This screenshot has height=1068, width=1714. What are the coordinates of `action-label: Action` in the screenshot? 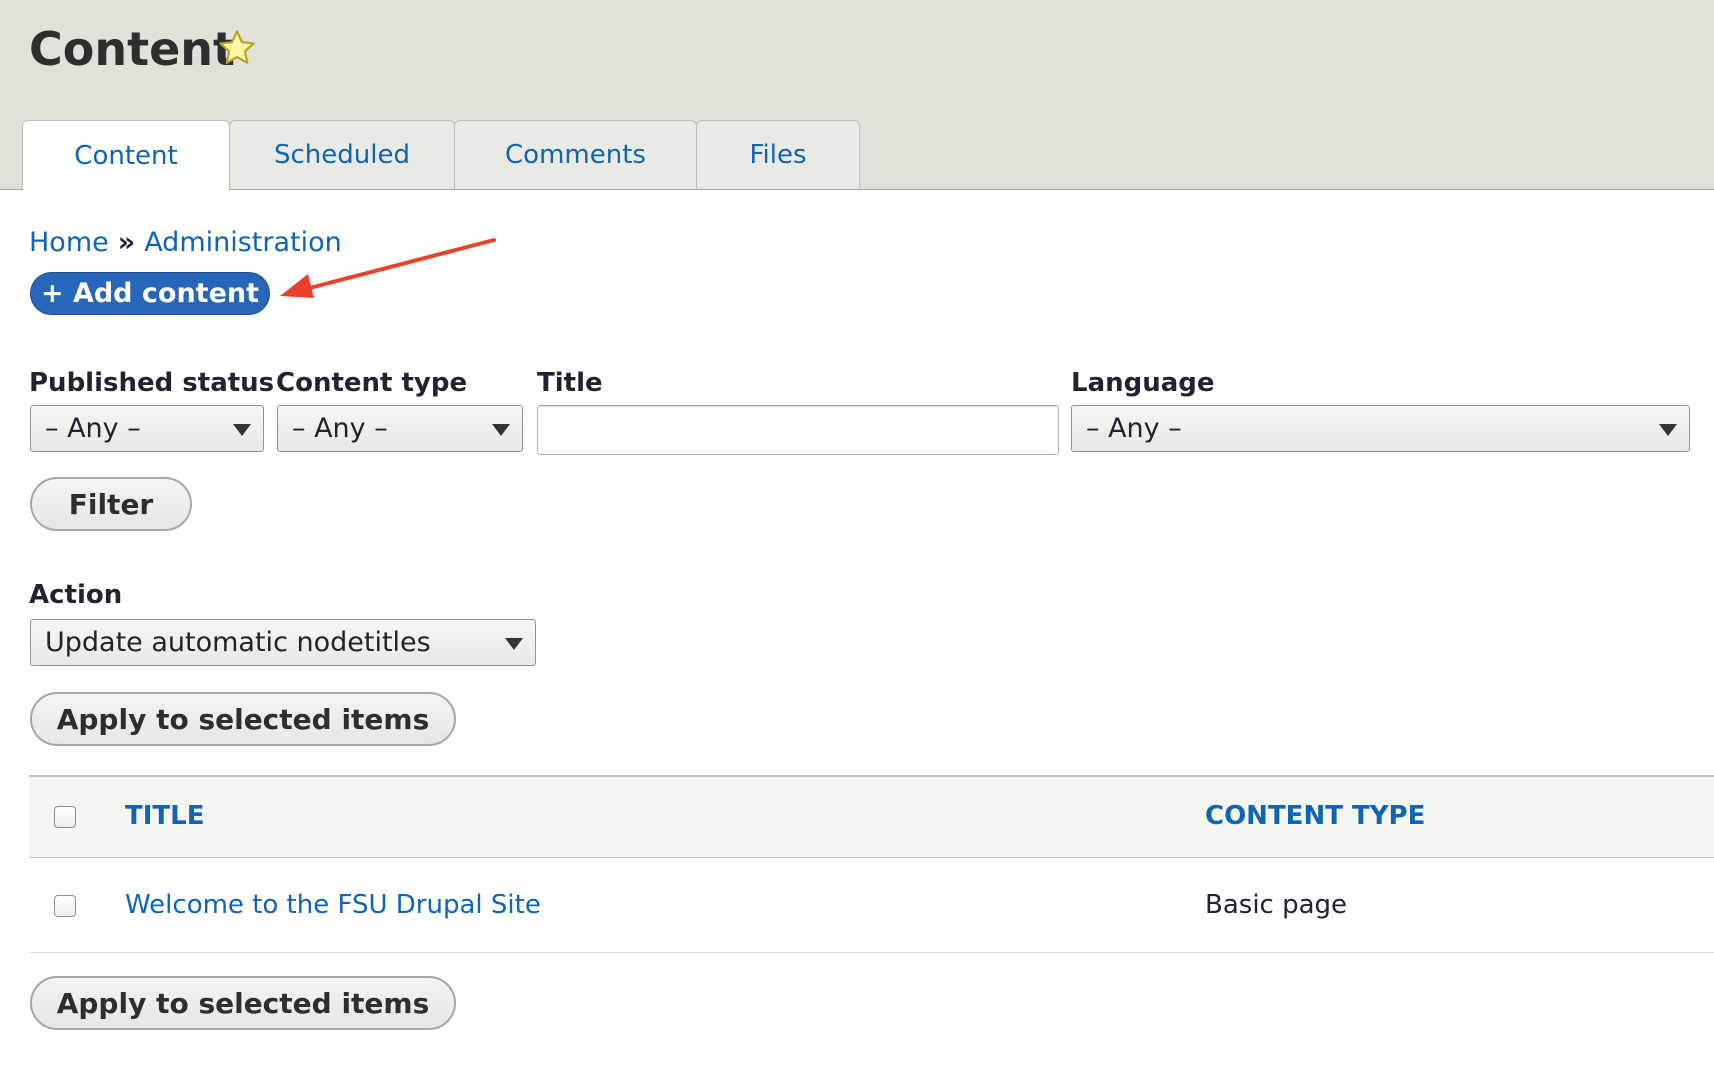 It's located at (76, 595).